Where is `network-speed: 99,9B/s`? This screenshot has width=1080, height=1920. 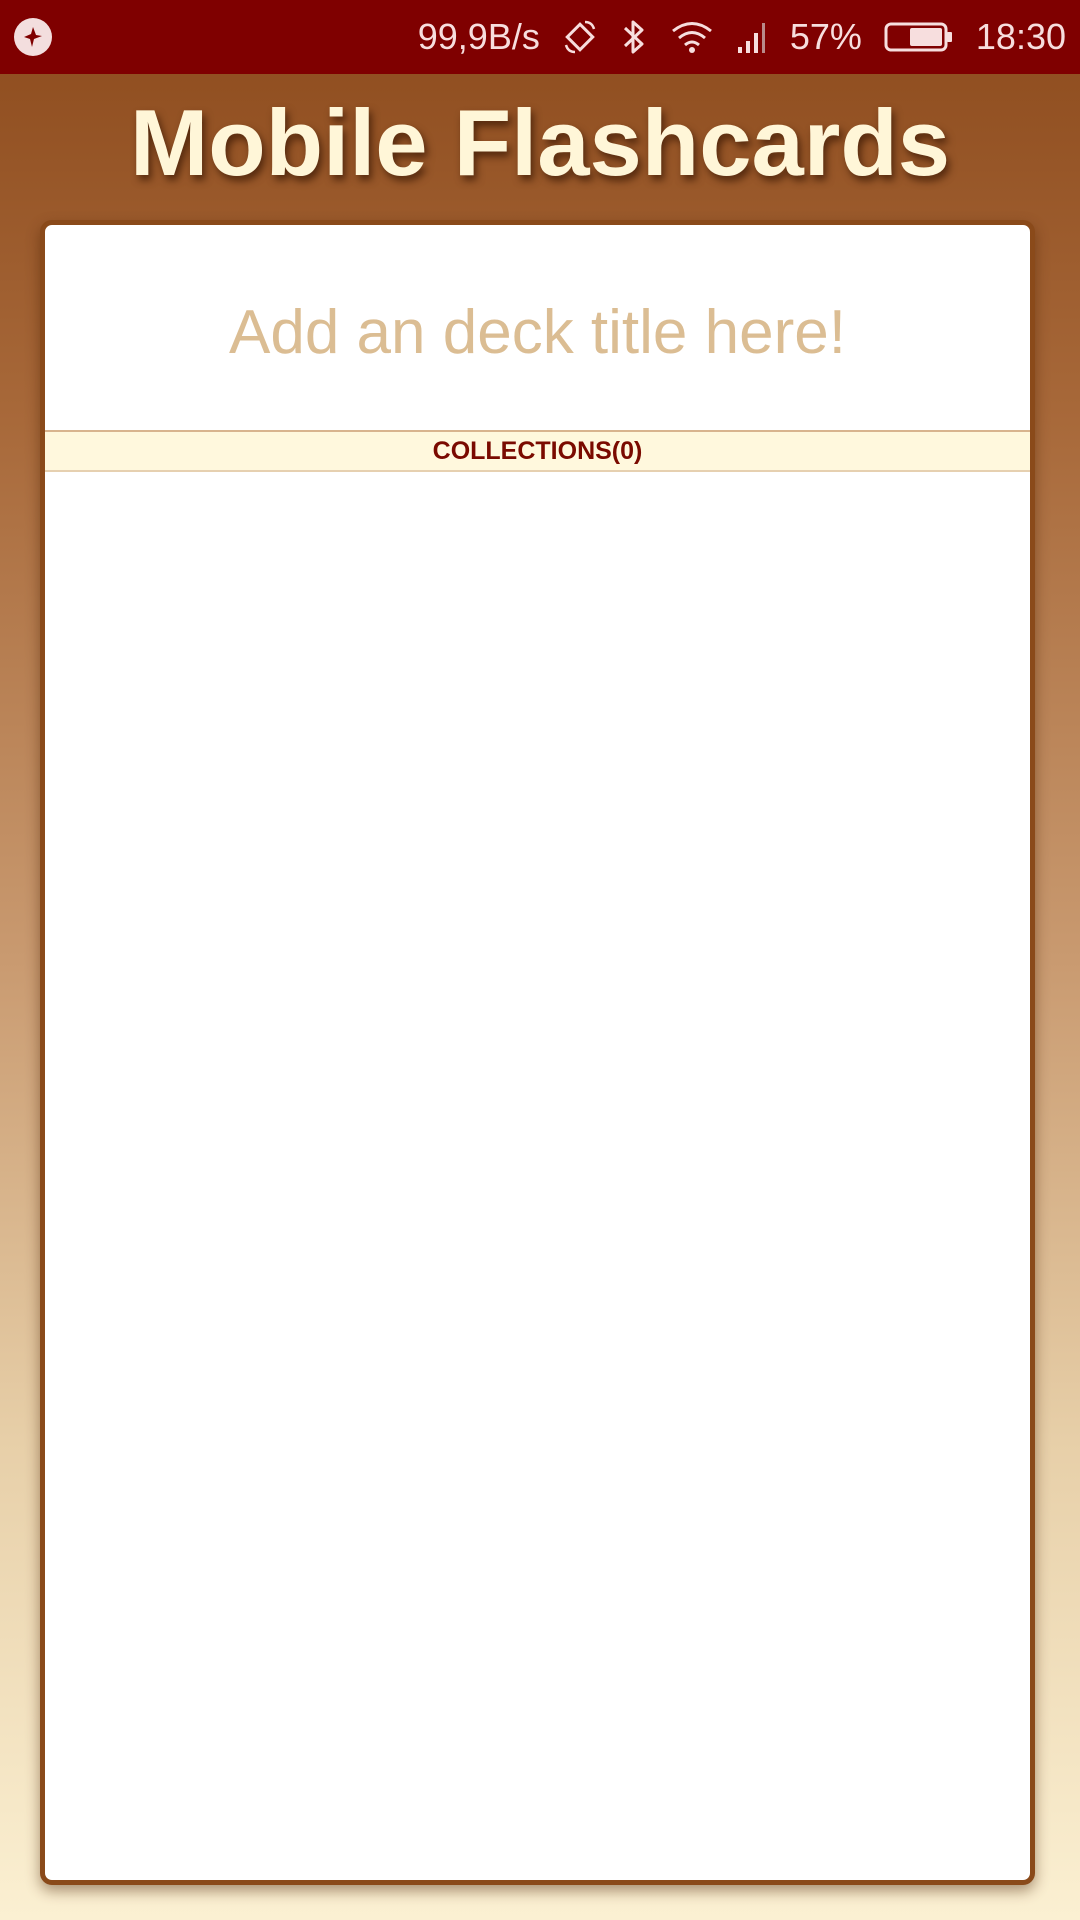 network-speed: 99,9B/s is located at coordinates (478, 36).